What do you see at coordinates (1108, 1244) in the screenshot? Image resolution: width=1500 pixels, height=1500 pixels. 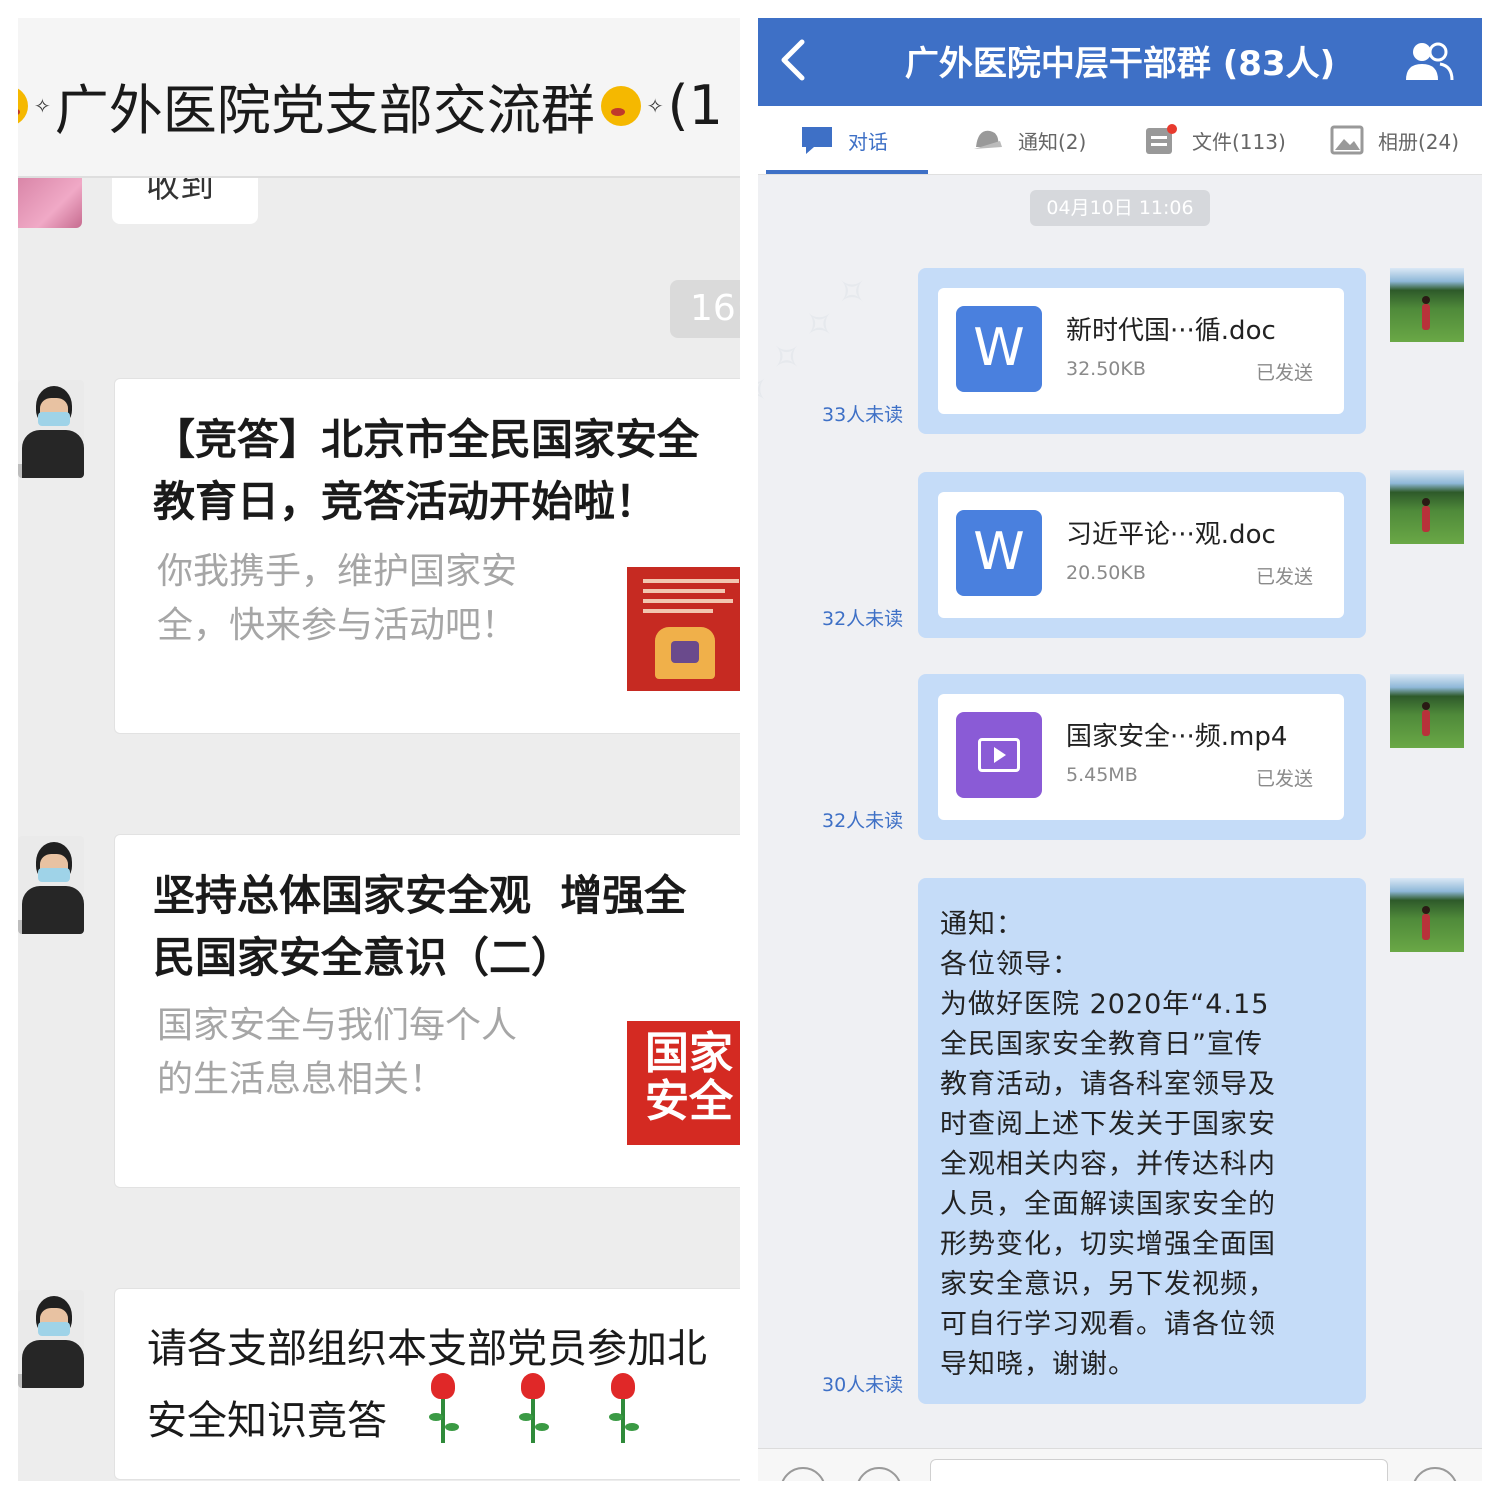 I see `message-line: 形势变化，切实增强全面国` at bounding box center [1108, 1244].